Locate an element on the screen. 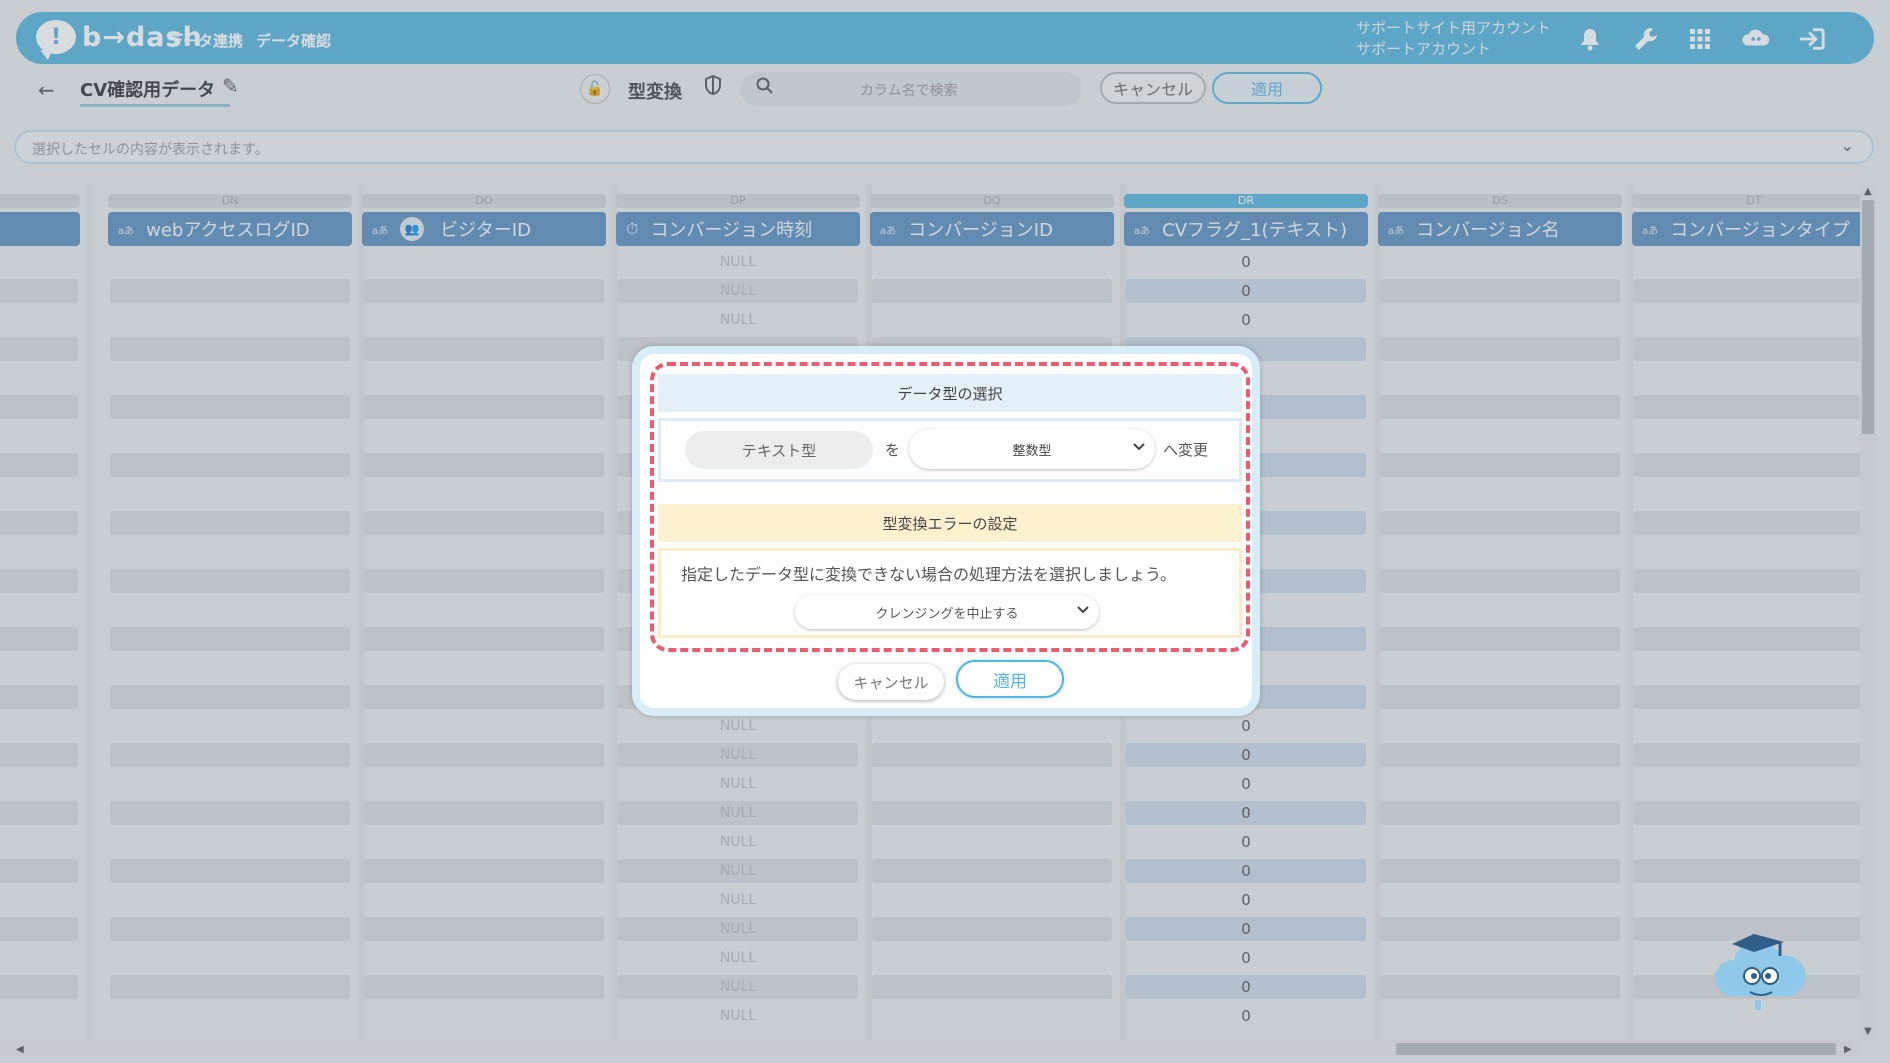 This screenshot has width=1890, height=1063. data-type-section: テキスト型 を 整数型 へ変更 is located at coordinates (950, 450).